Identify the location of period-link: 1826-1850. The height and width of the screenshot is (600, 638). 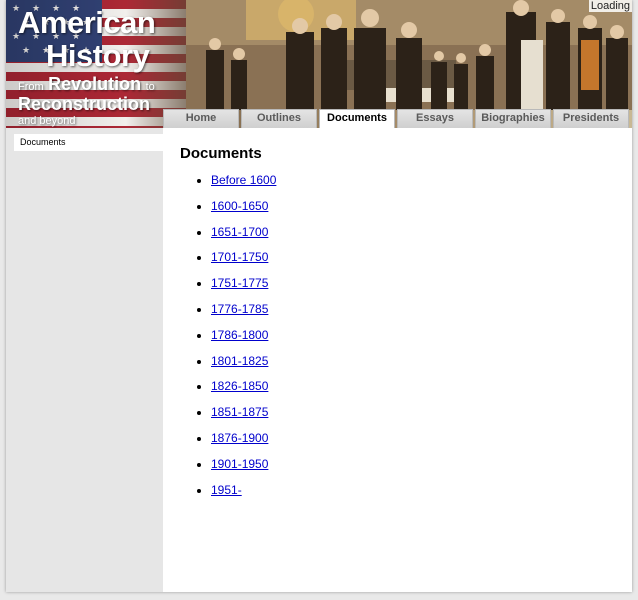
(239, 386).